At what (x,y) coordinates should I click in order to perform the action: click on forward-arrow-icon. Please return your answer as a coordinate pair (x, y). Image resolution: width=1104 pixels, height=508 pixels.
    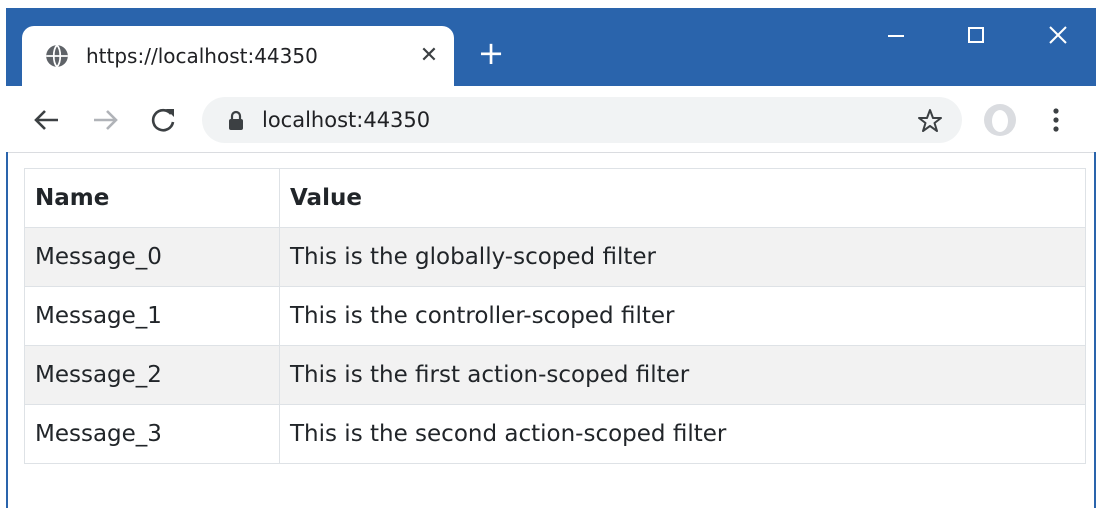
    Looking at the image, I should click on (105, 120).